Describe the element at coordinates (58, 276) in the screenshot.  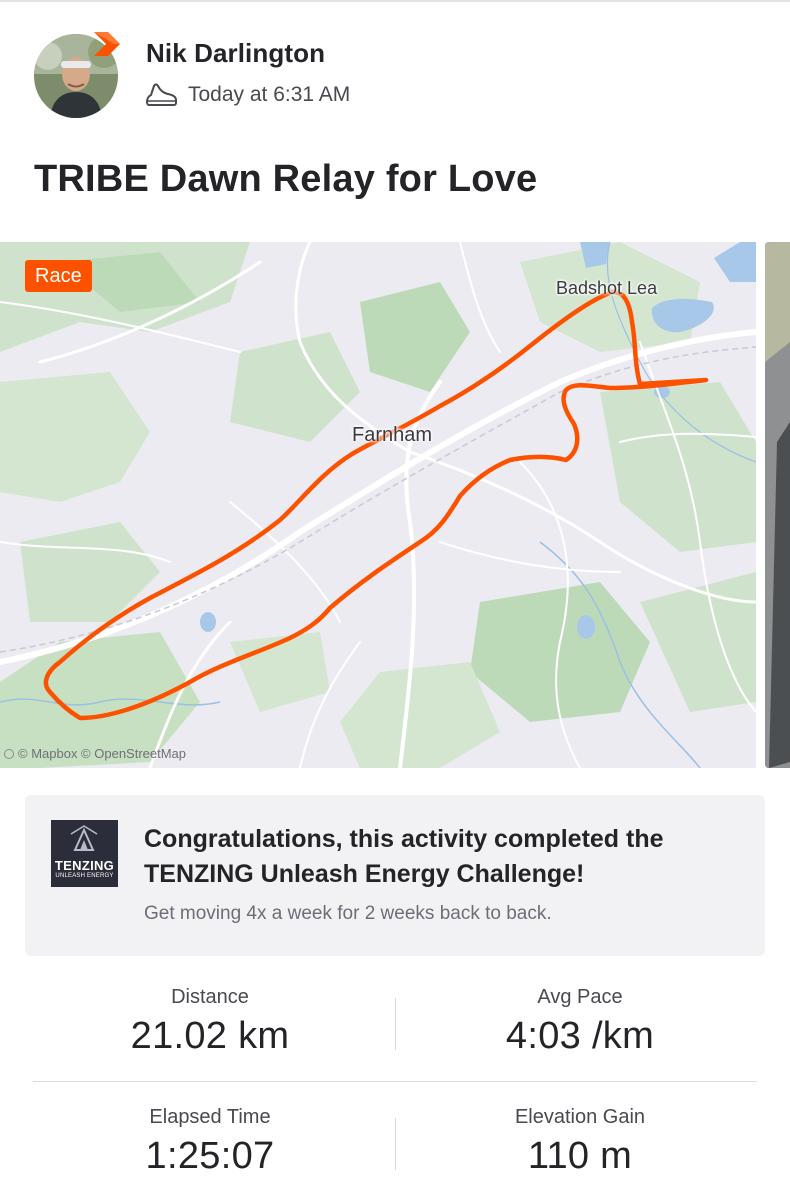
I see `race-tag: Race` at that location.